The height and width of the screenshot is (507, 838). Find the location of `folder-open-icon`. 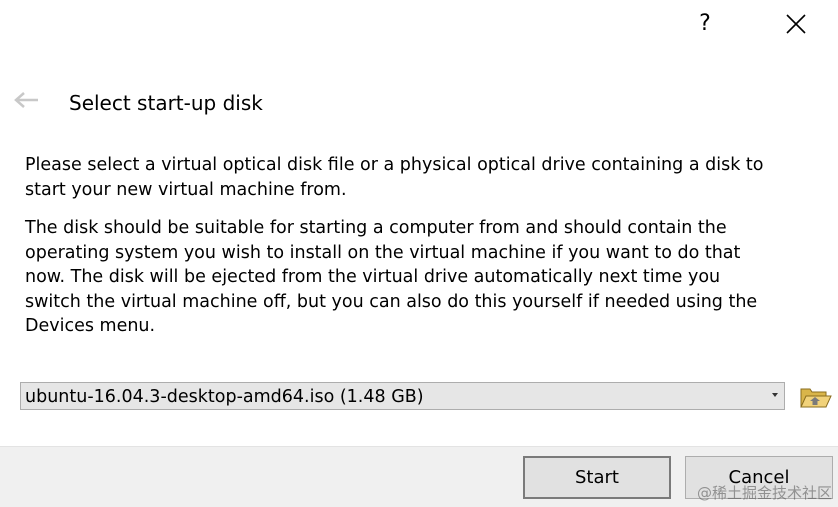

folder-open-icon is located at coordinates (816, 398).